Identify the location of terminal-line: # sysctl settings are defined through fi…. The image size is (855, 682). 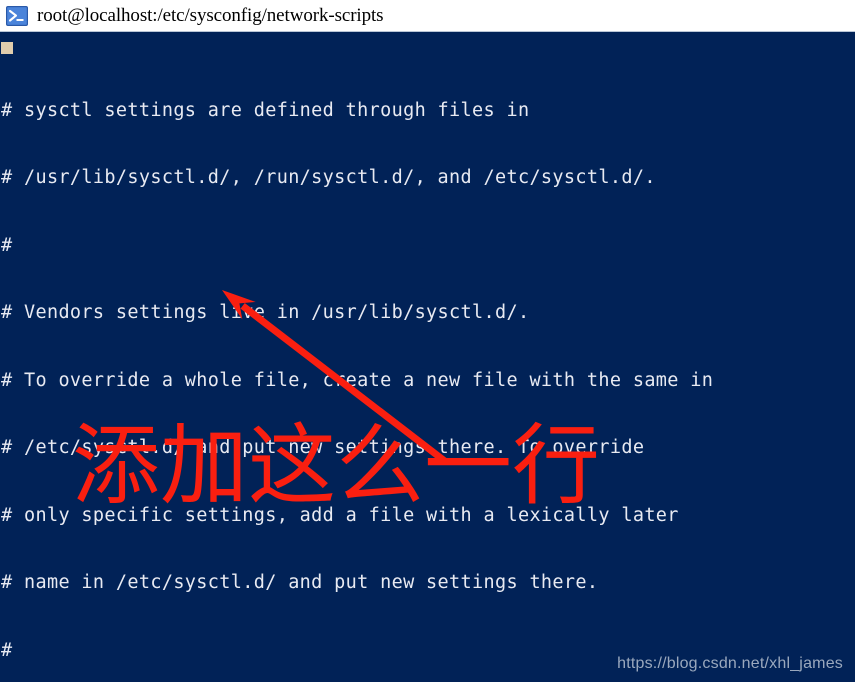
(265, 110).